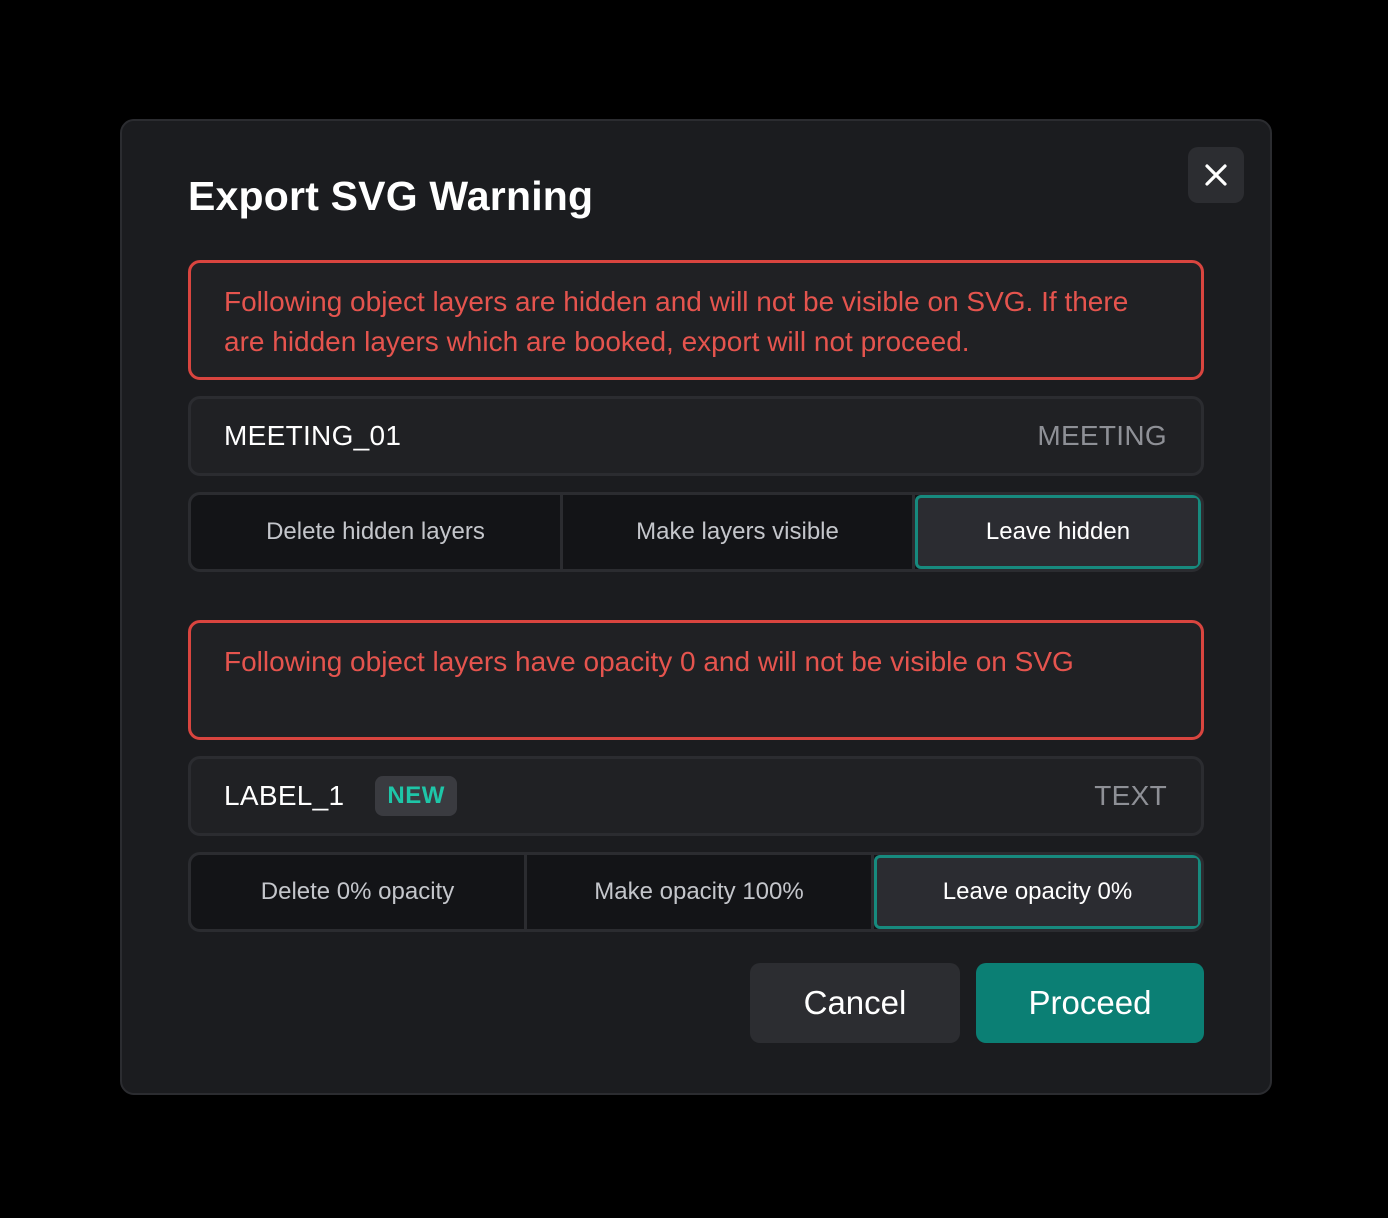  Describe the element at coordinates (1102, 435) in the screenshot. I see `layer-type: MEETING` at that location.